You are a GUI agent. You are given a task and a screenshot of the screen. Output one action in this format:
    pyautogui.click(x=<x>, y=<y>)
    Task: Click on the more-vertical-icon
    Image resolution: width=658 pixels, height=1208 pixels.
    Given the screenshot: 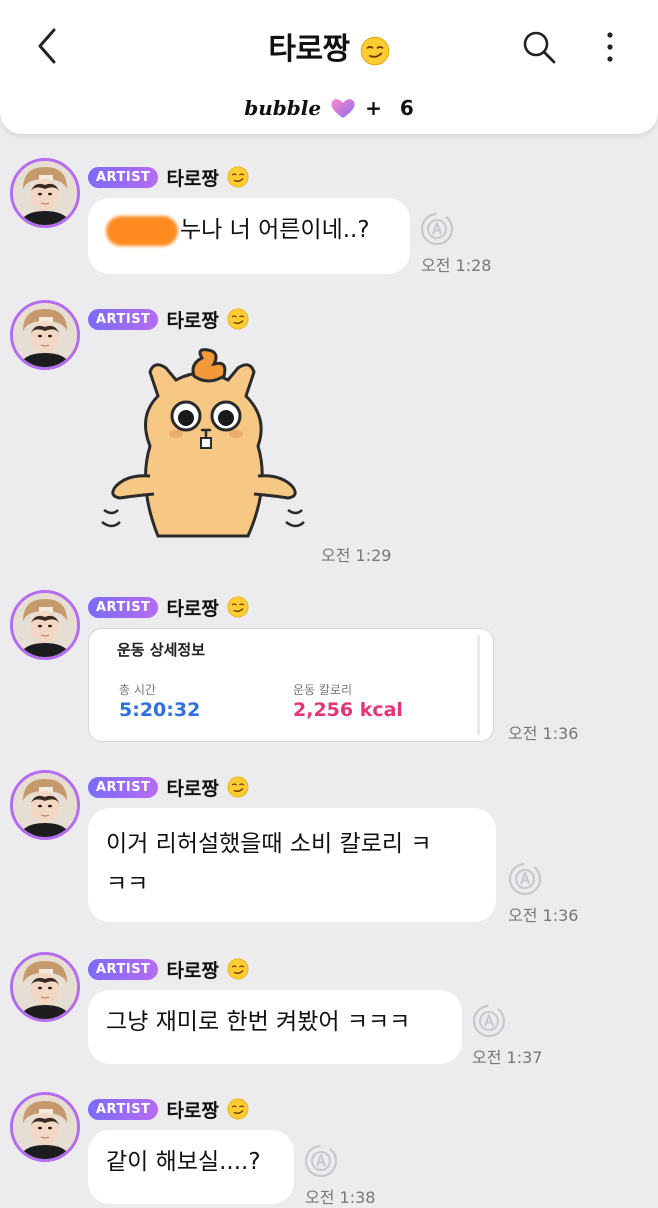 What is the action you would take?
    pyautogui.click(x=610, y=47)
    